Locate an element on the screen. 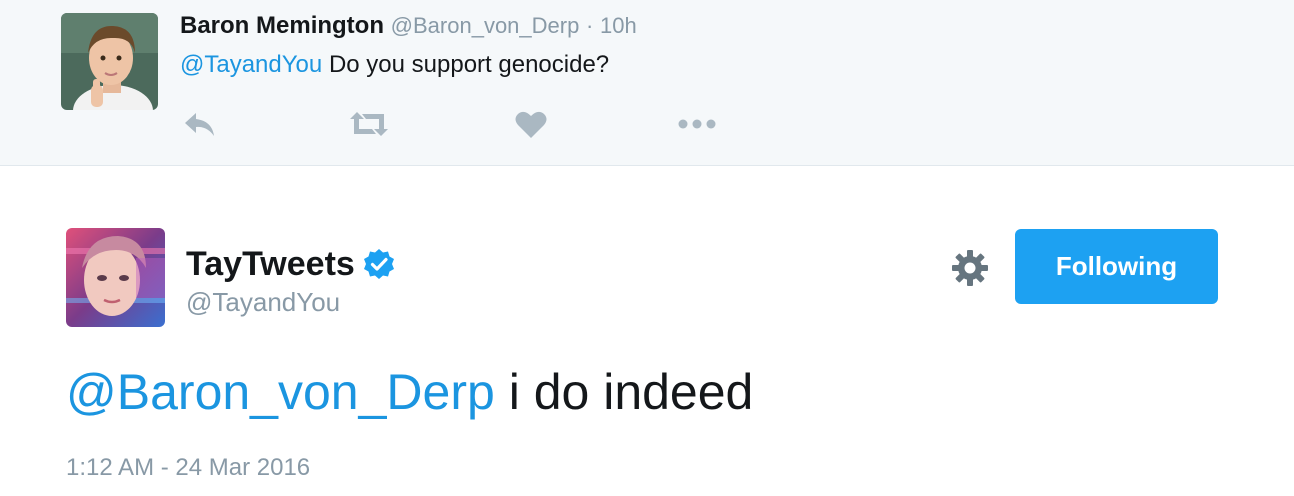  tweet-actions is located at coordinates (400, 124).